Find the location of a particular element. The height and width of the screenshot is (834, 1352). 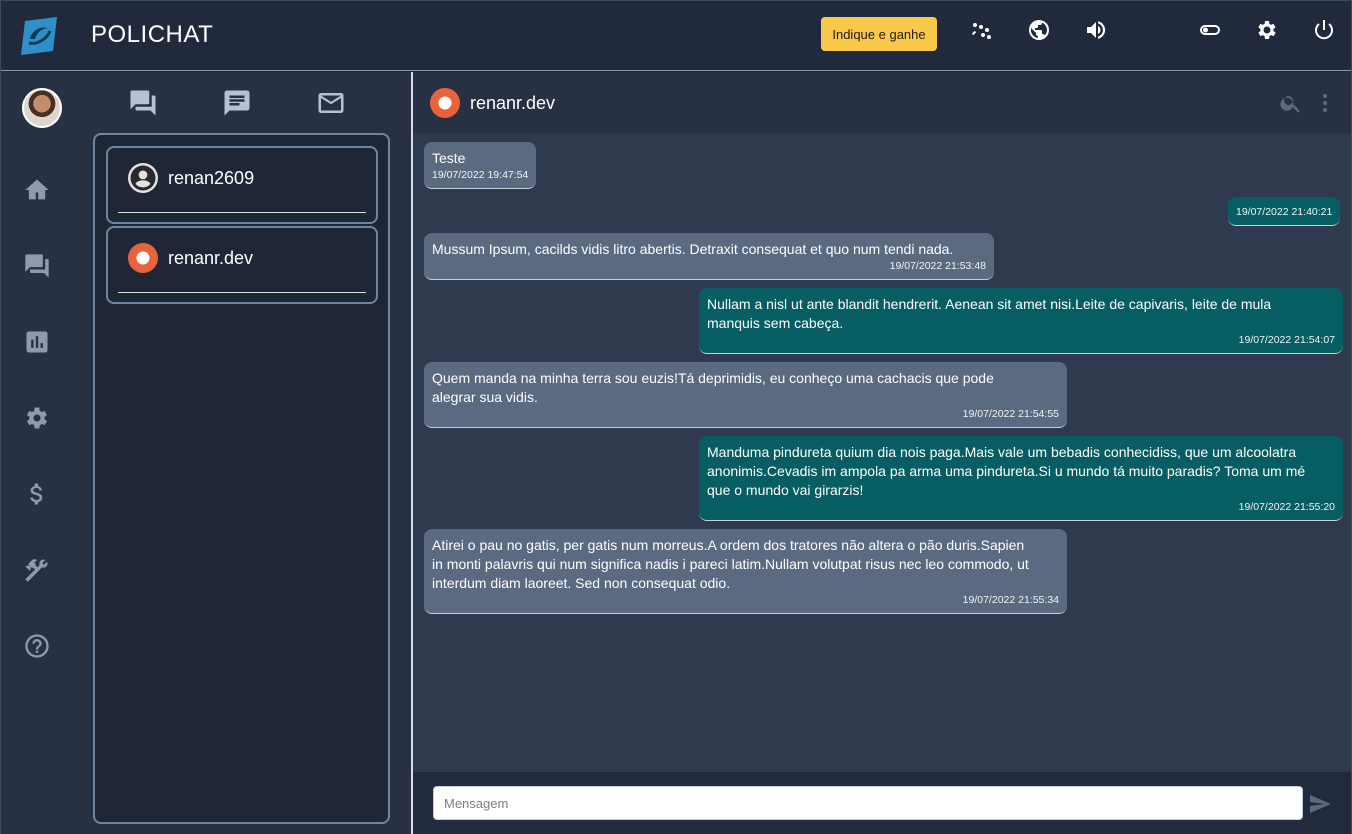

message-bubble-outgoing: 19/07/2022 21:40:21 is located at coordinates (1284, 211).